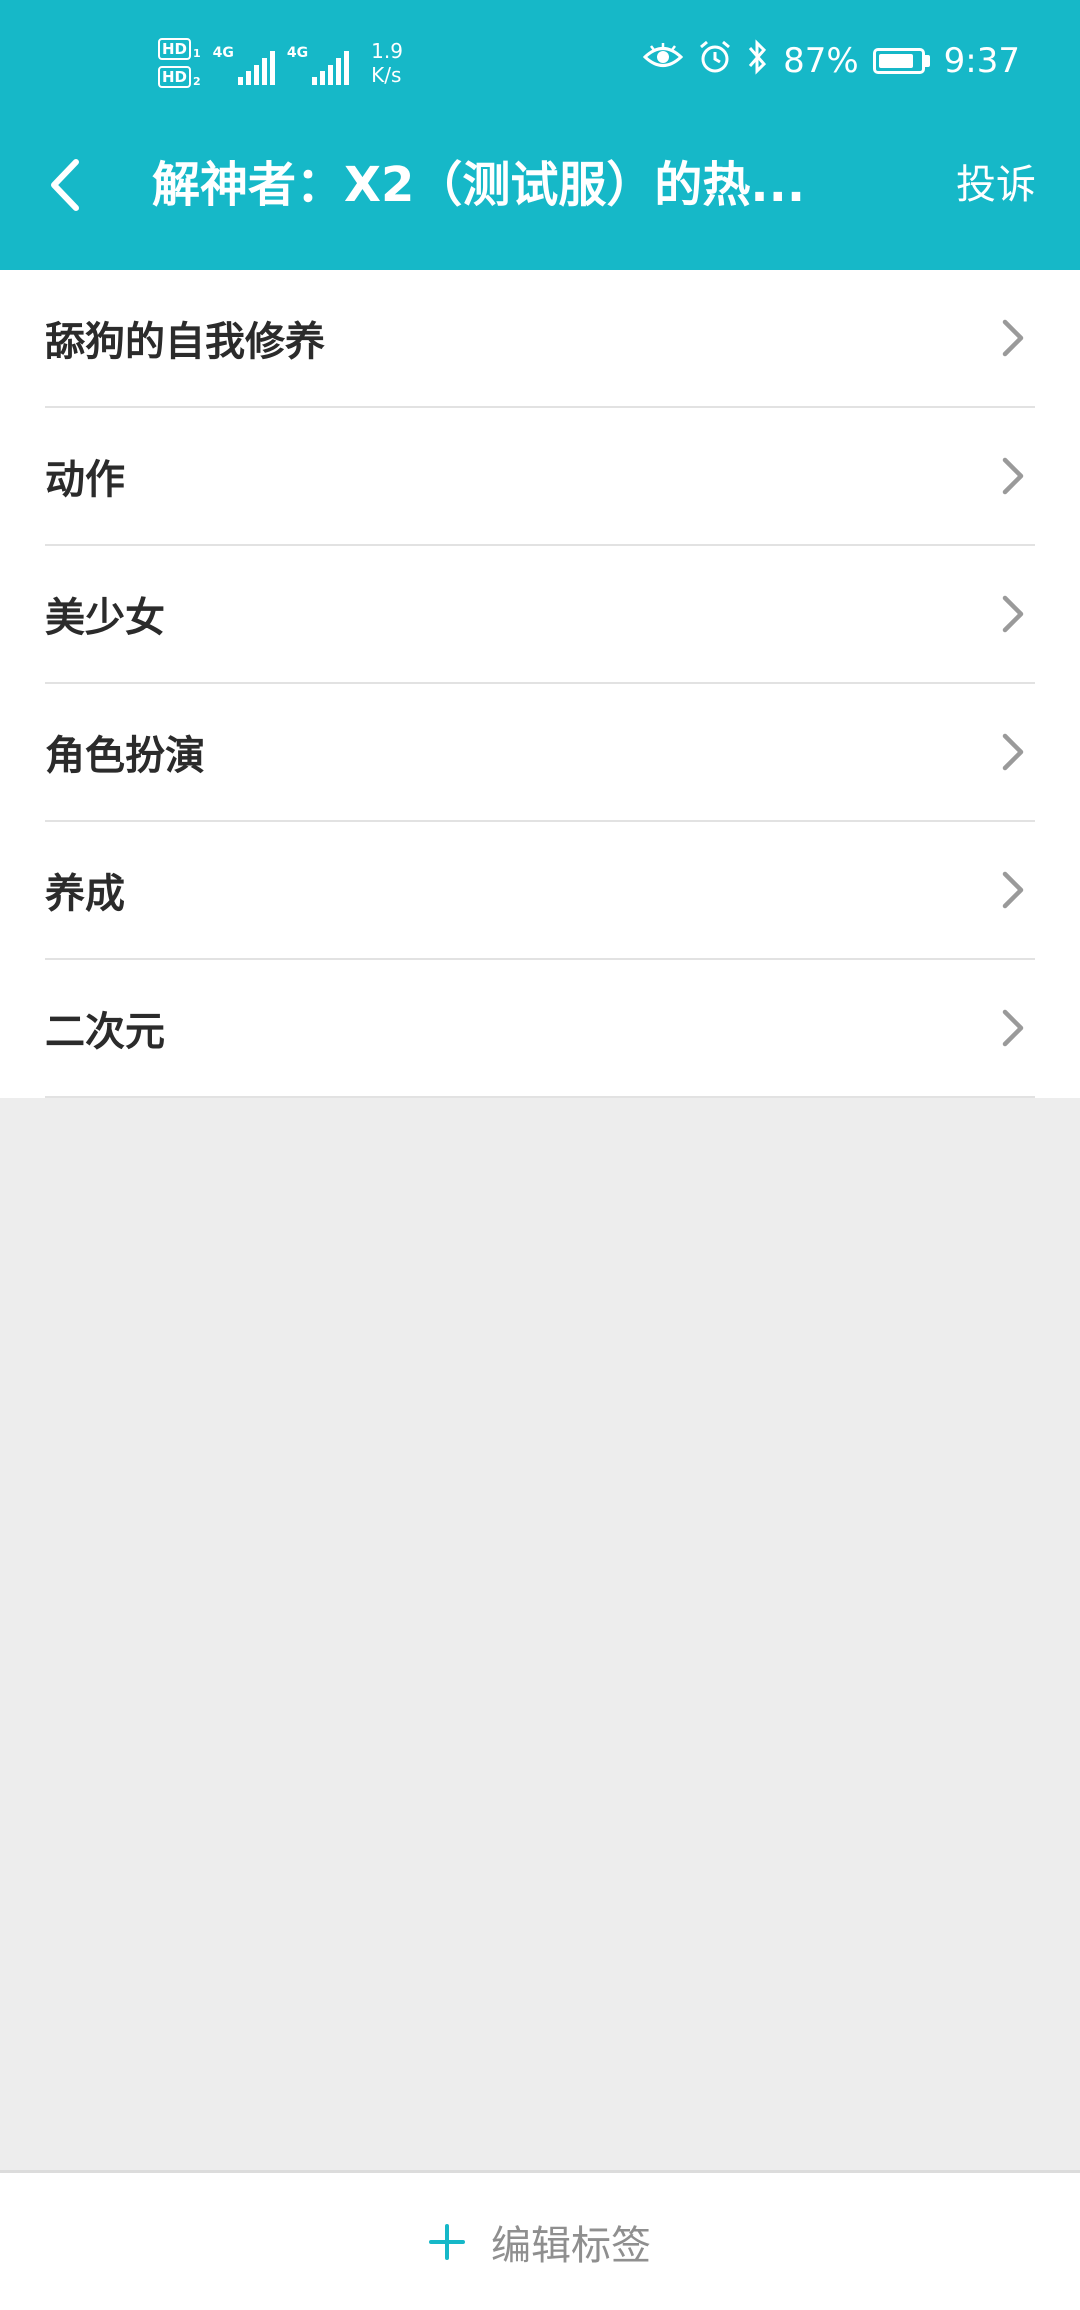 Image resolution: width=1080 pixels, height=2310 pixels. I want to click on sim1-network-type: 4G, so click(223, 52).